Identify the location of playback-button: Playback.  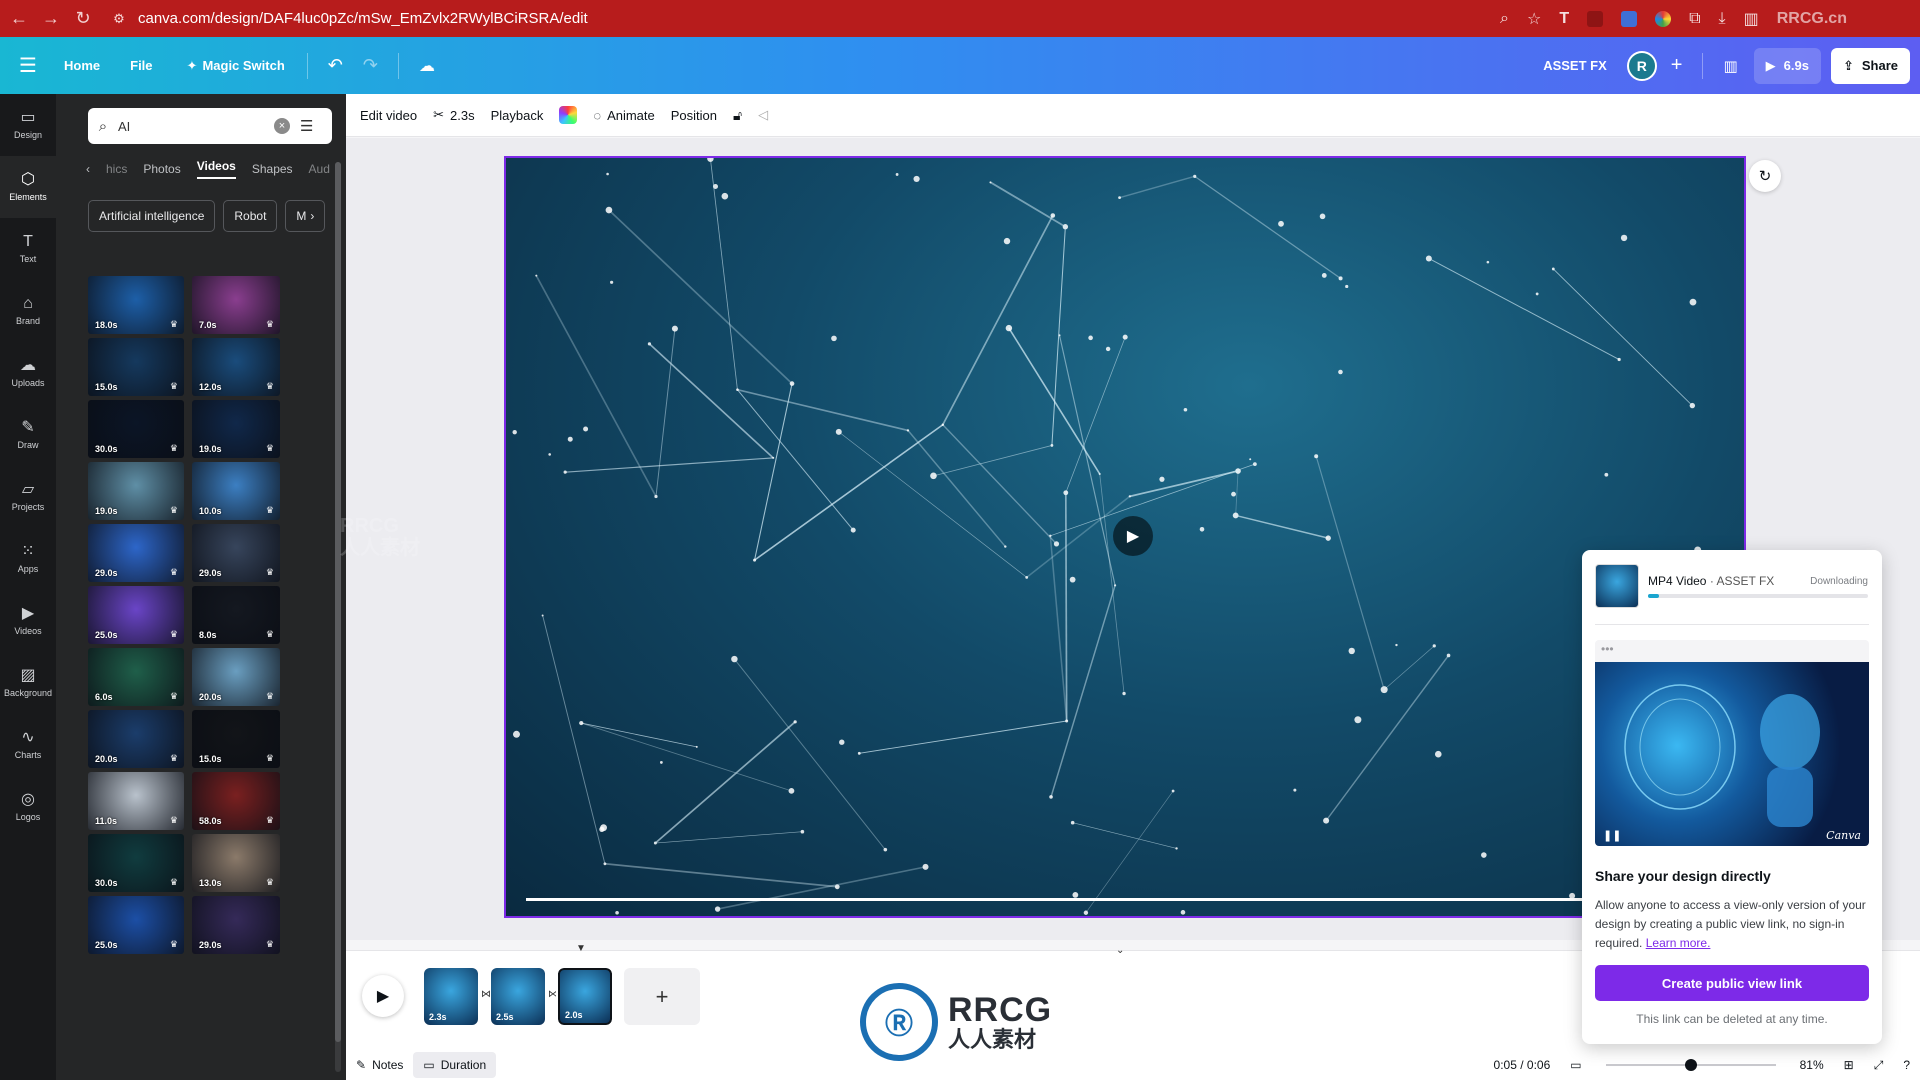
(517, 115).